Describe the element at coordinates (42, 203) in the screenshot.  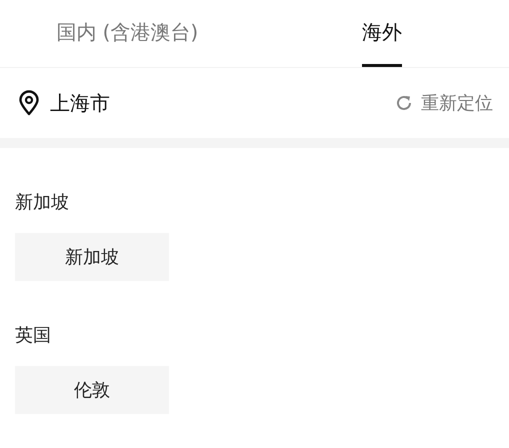
I see `region-heading: 新加坡` at that location.